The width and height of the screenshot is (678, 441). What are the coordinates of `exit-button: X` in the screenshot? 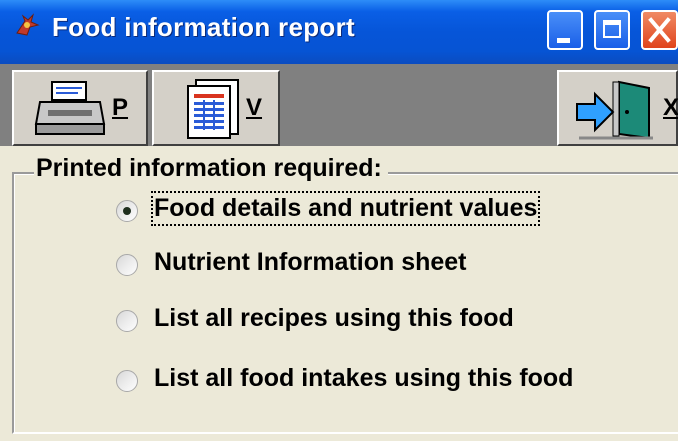 It's located at (617, 108).